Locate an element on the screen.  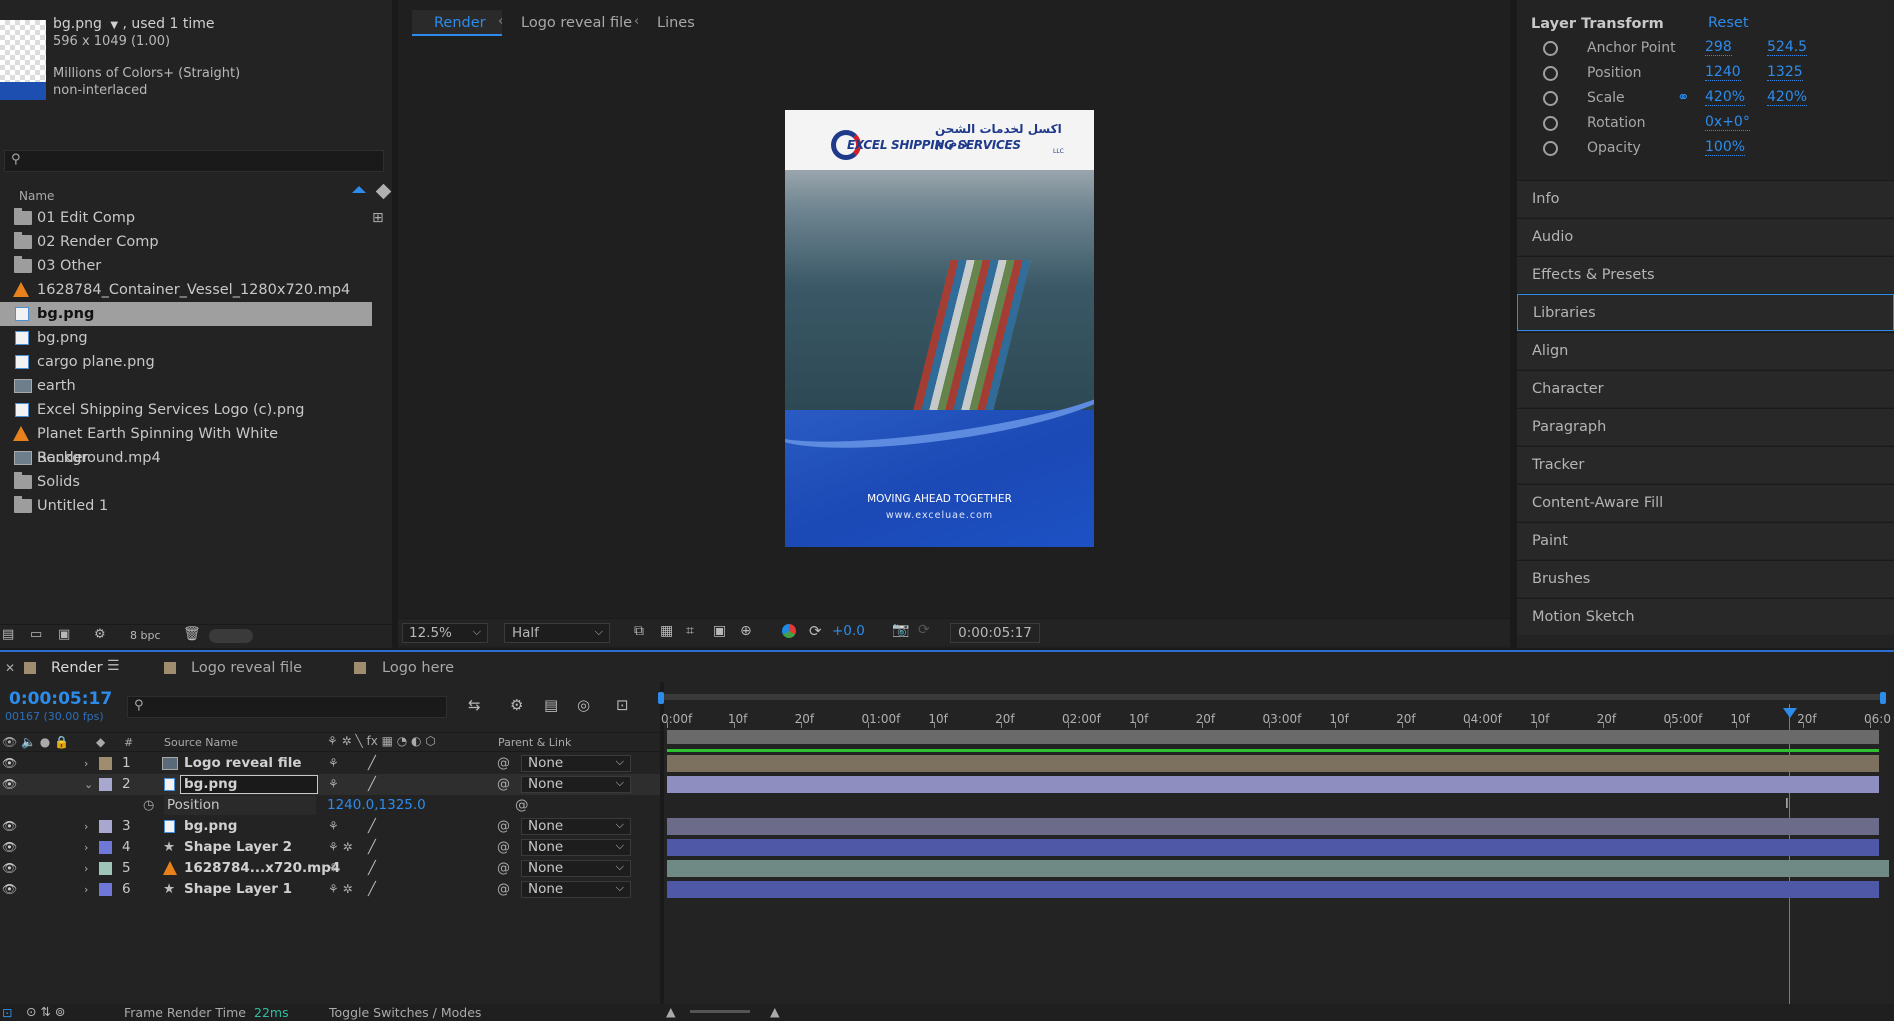
table-row-selected: 👁 ⌄ 2 bg.png ⚘ ╱ @ None is located at coordinates (330, 784).